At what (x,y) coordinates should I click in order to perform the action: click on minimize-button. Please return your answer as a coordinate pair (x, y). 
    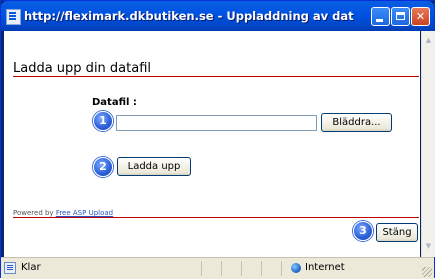
    Looking at the image, I should click on (380, 16).